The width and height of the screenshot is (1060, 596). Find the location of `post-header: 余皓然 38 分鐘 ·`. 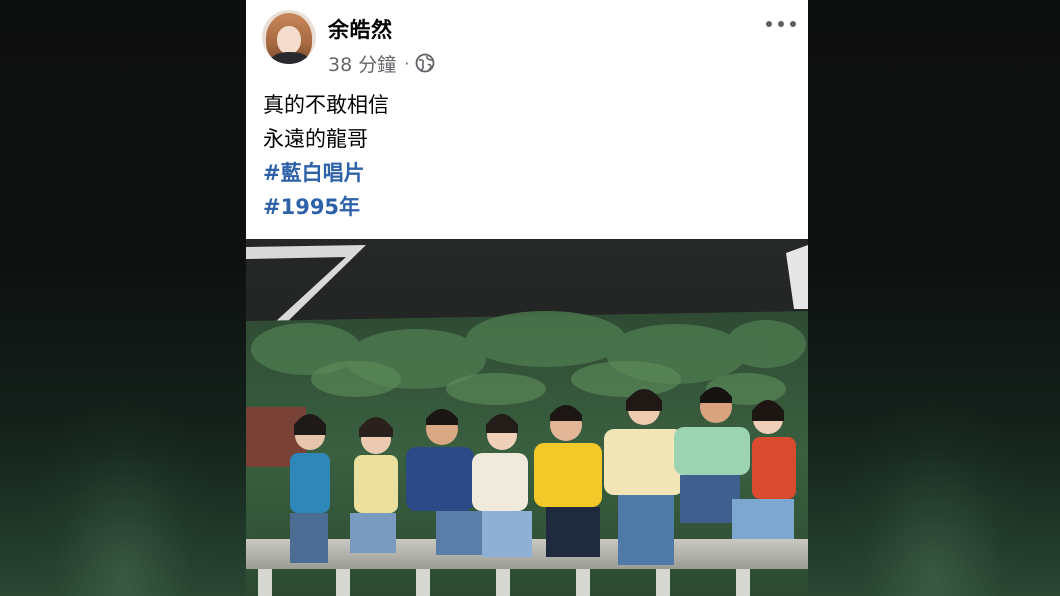

post-header: 余皓然 38 分鐘 · is located at coordinates (527, 40).